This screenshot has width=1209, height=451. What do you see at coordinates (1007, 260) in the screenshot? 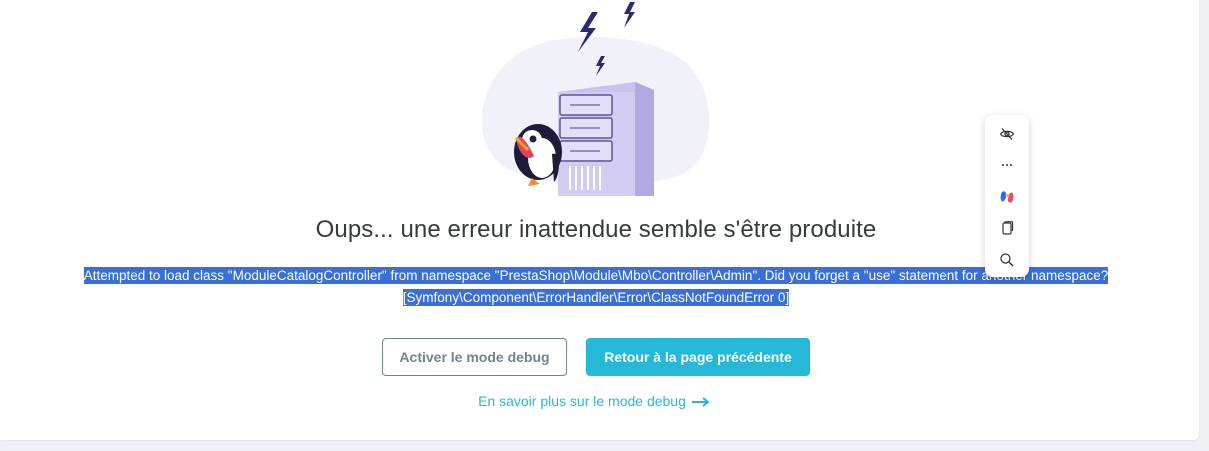
I see `search-icon` at bounding box center [1007, 260].